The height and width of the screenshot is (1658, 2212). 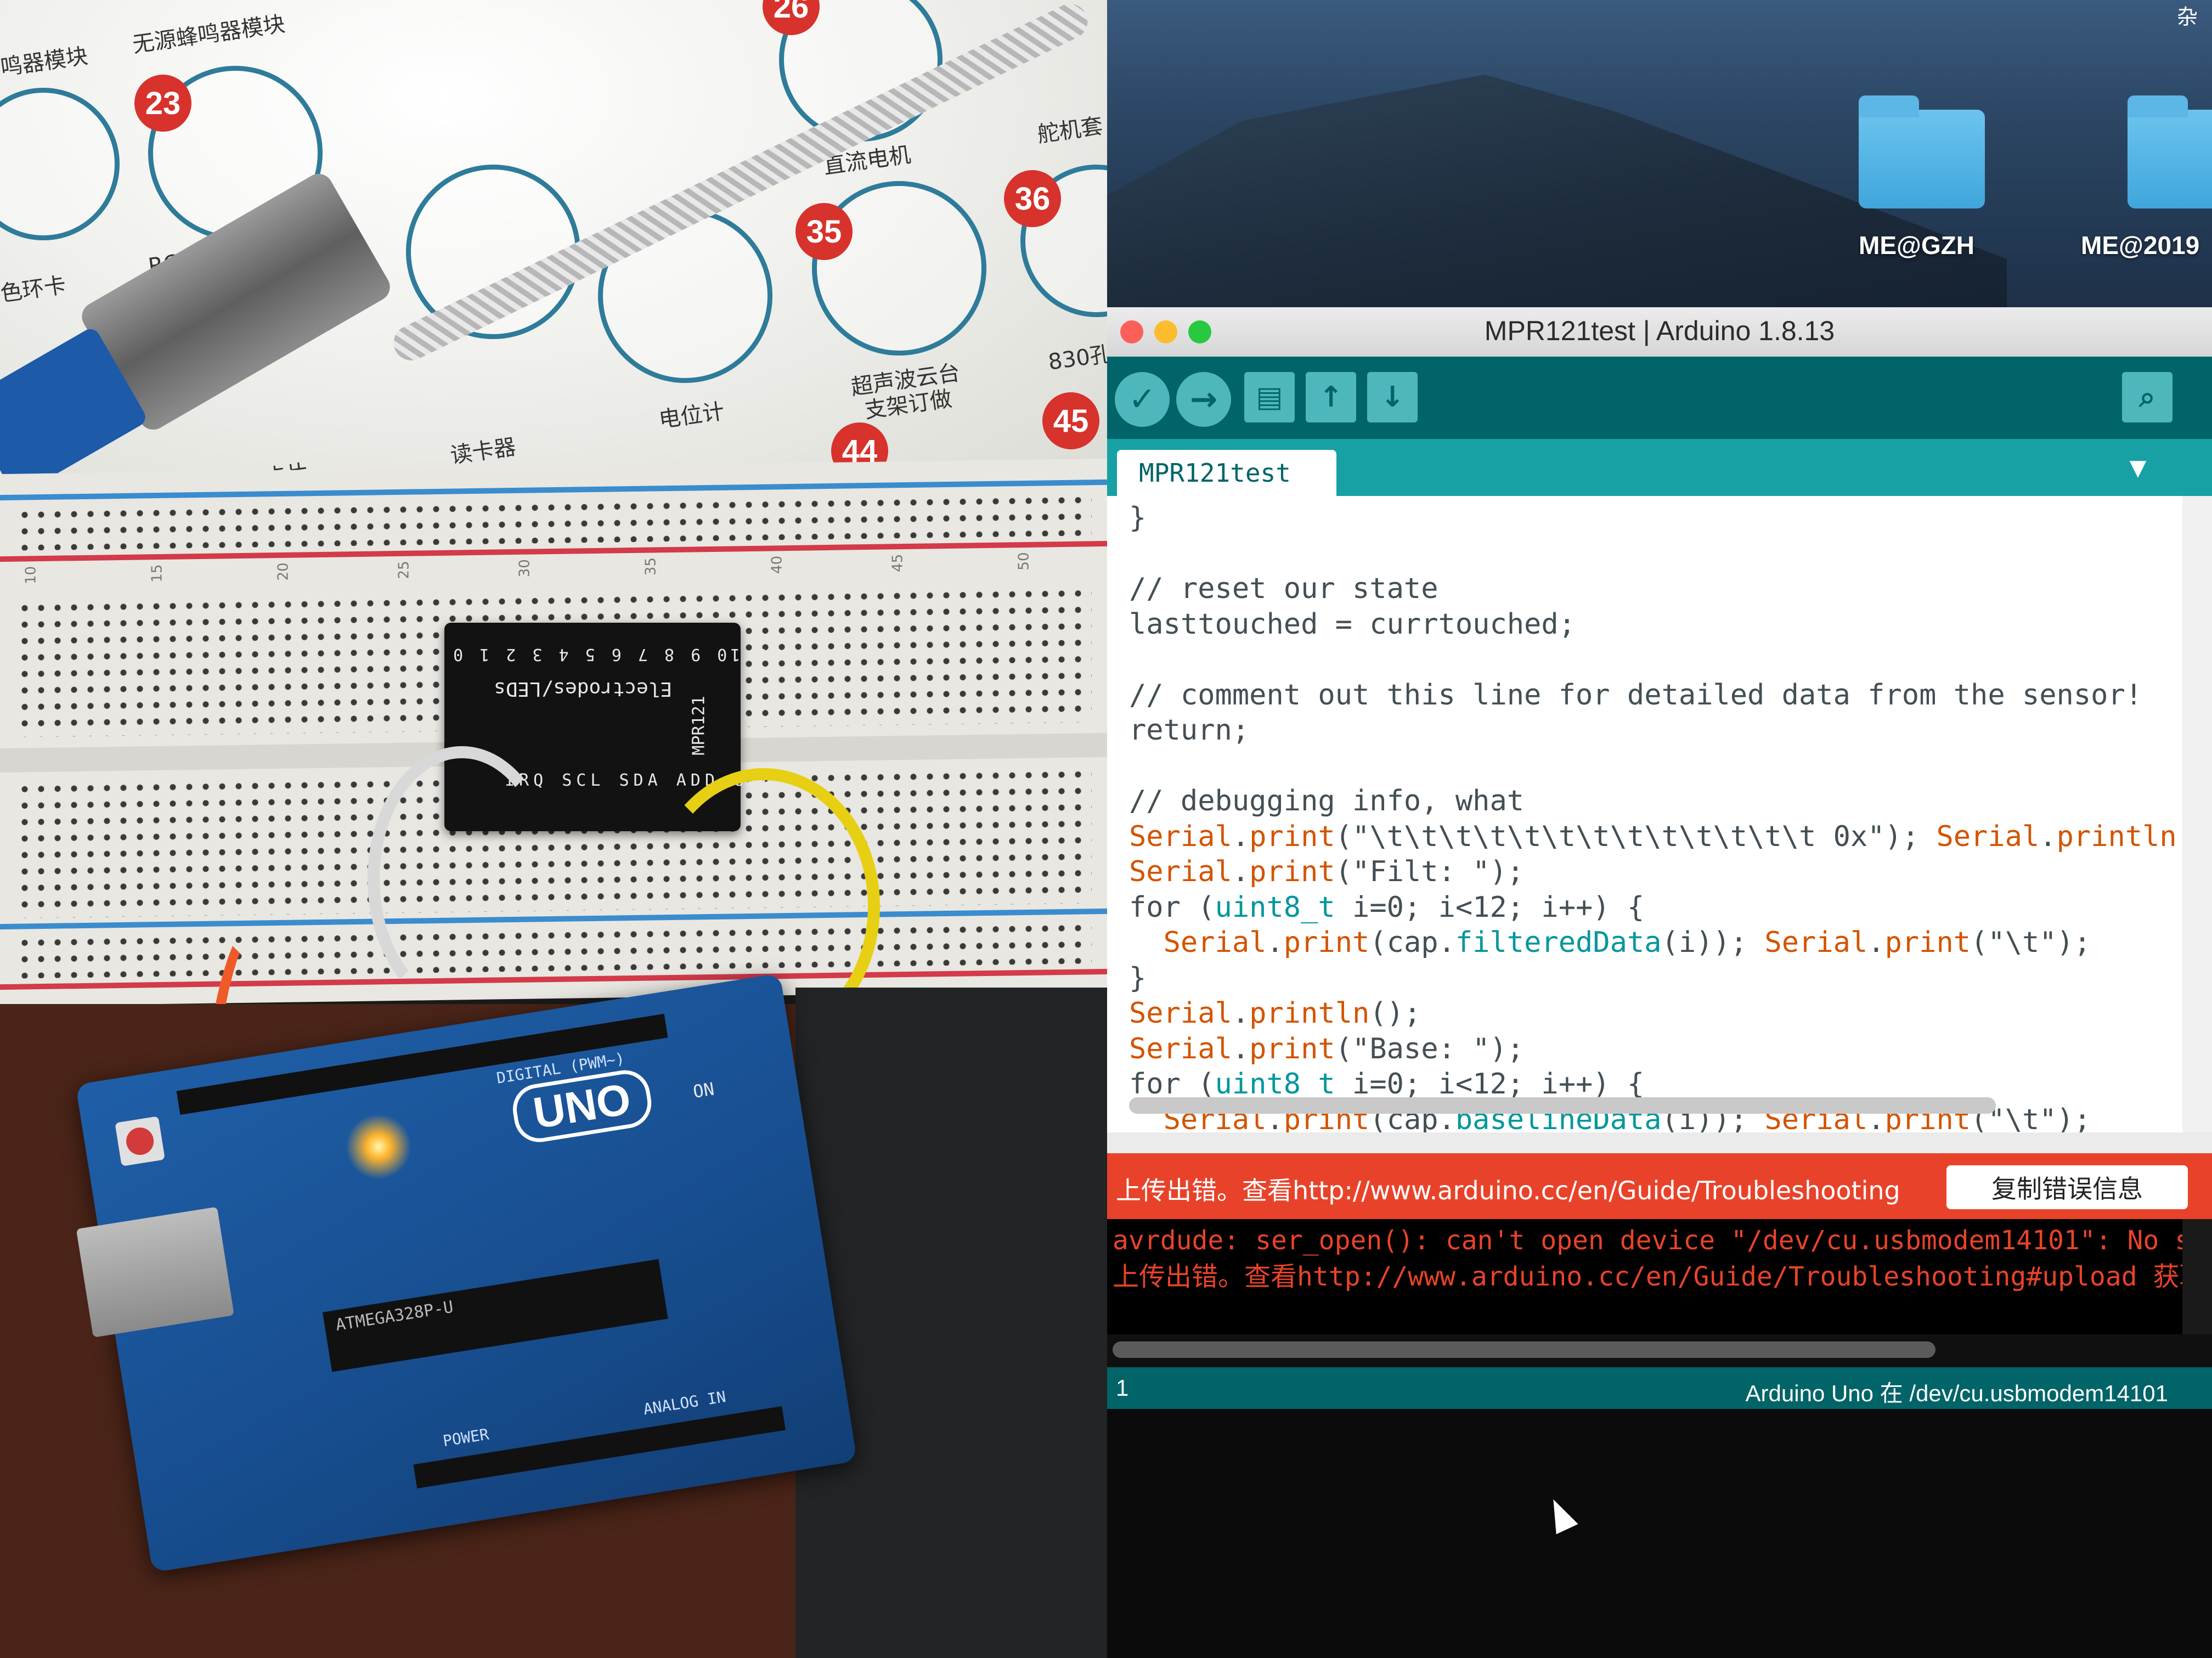 I want to click on verify-button: ✓, so click(x=1142, y=399).